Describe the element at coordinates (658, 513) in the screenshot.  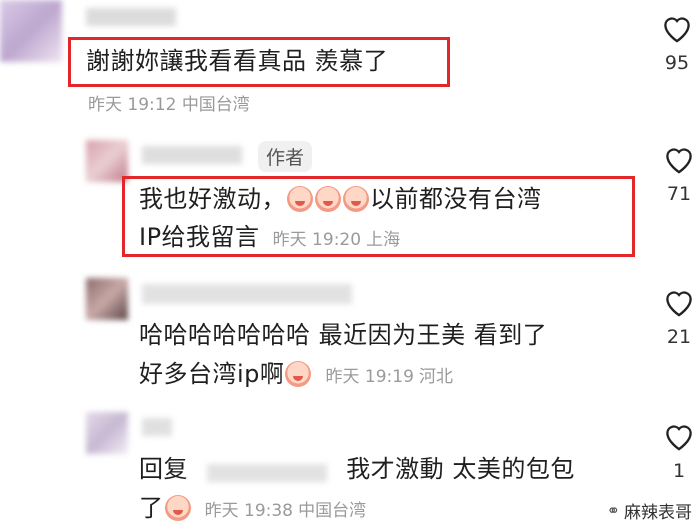
I see `watermark-text: 麻辣表哥` at that location.